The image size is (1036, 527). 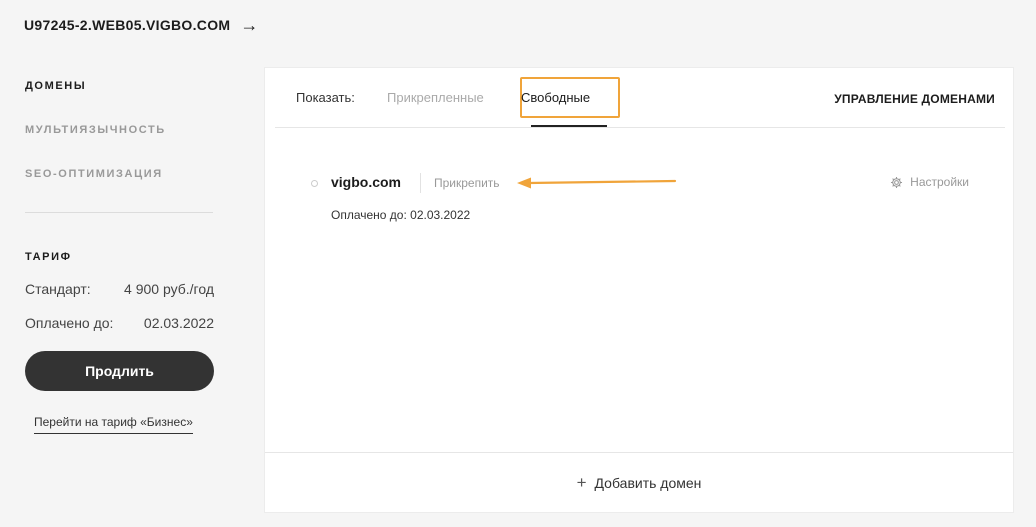 I want to click on manage-domains-link: УПРАВЛЕНИЕ ДОМЕНАМИ, so click(x=914, y=99).